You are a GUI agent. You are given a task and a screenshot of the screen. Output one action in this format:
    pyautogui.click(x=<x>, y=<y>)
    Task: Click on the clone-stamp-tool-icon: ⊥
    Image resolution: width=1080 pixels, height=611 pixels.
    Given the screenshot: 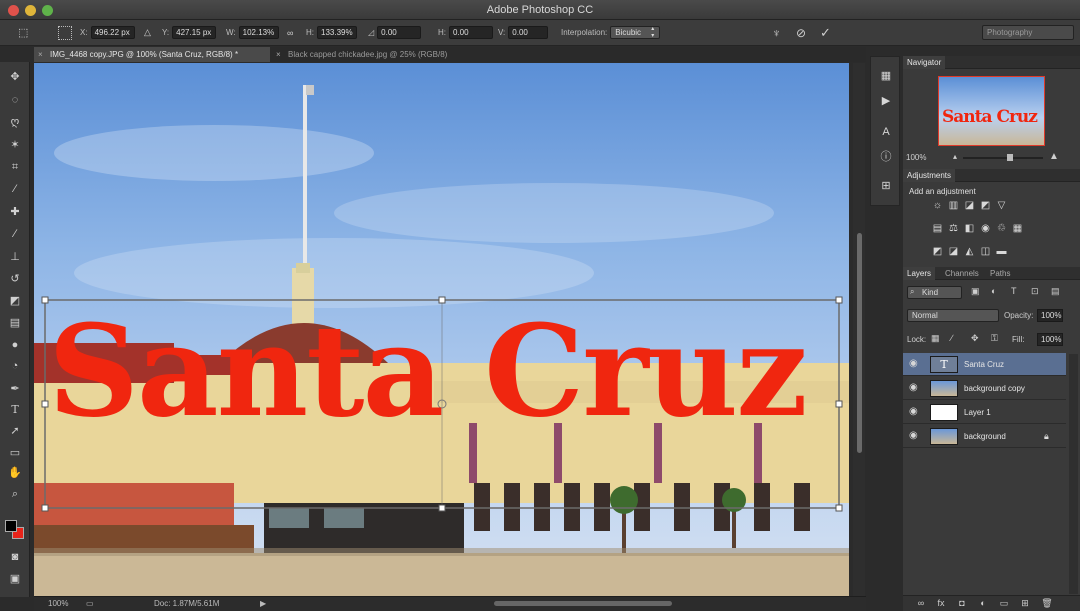 What is the action you would take?
    pyautogui.click(x=15, y=257)
    